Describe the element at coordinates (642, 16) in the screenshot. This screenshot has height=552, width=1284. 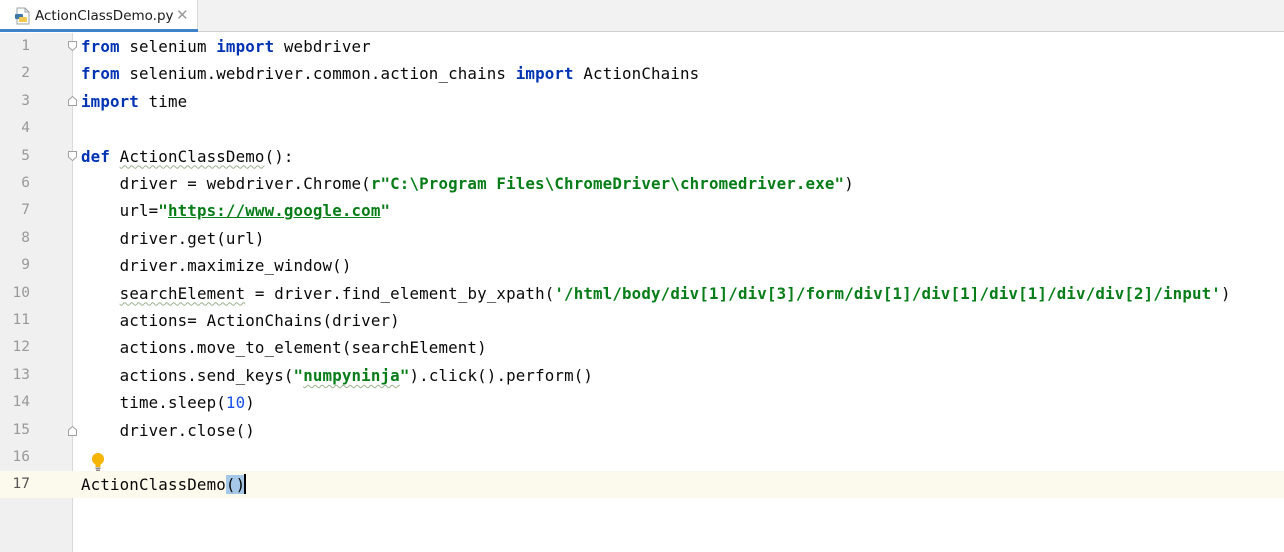
I see `editor-tab-bar: ActionClassDemo.py ✕` at that location.